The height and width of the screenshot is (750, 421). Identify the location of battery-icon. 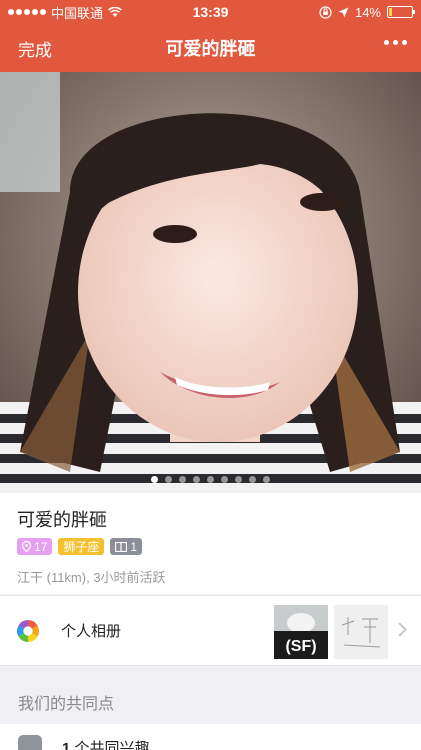
(401, 12).